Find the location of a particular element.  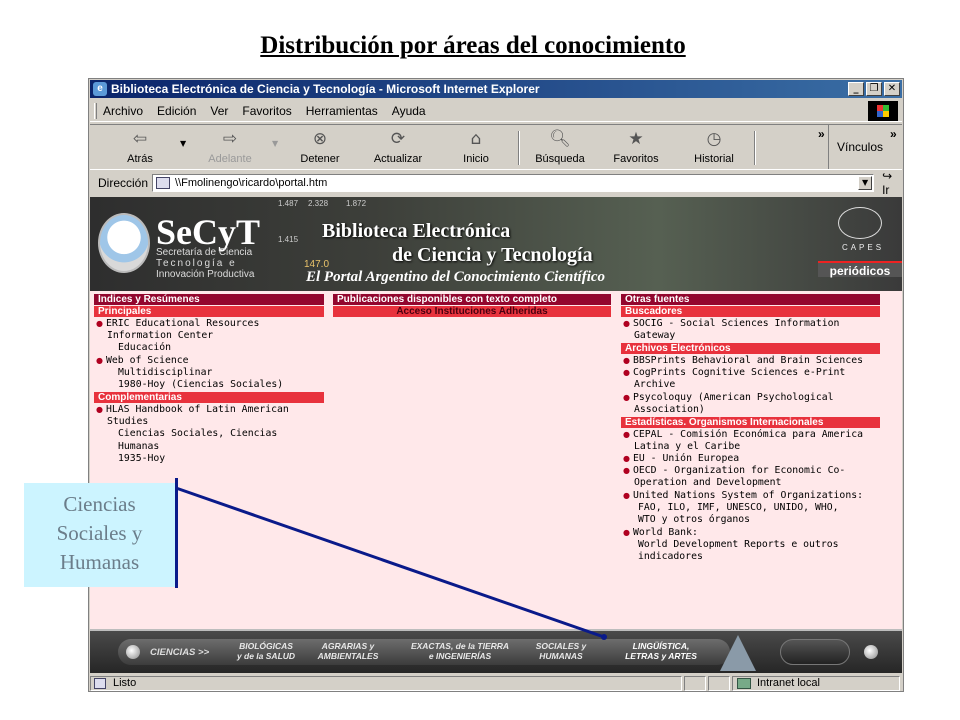

back-button: ⇦ Atrás is located at coordinates (140, 147).